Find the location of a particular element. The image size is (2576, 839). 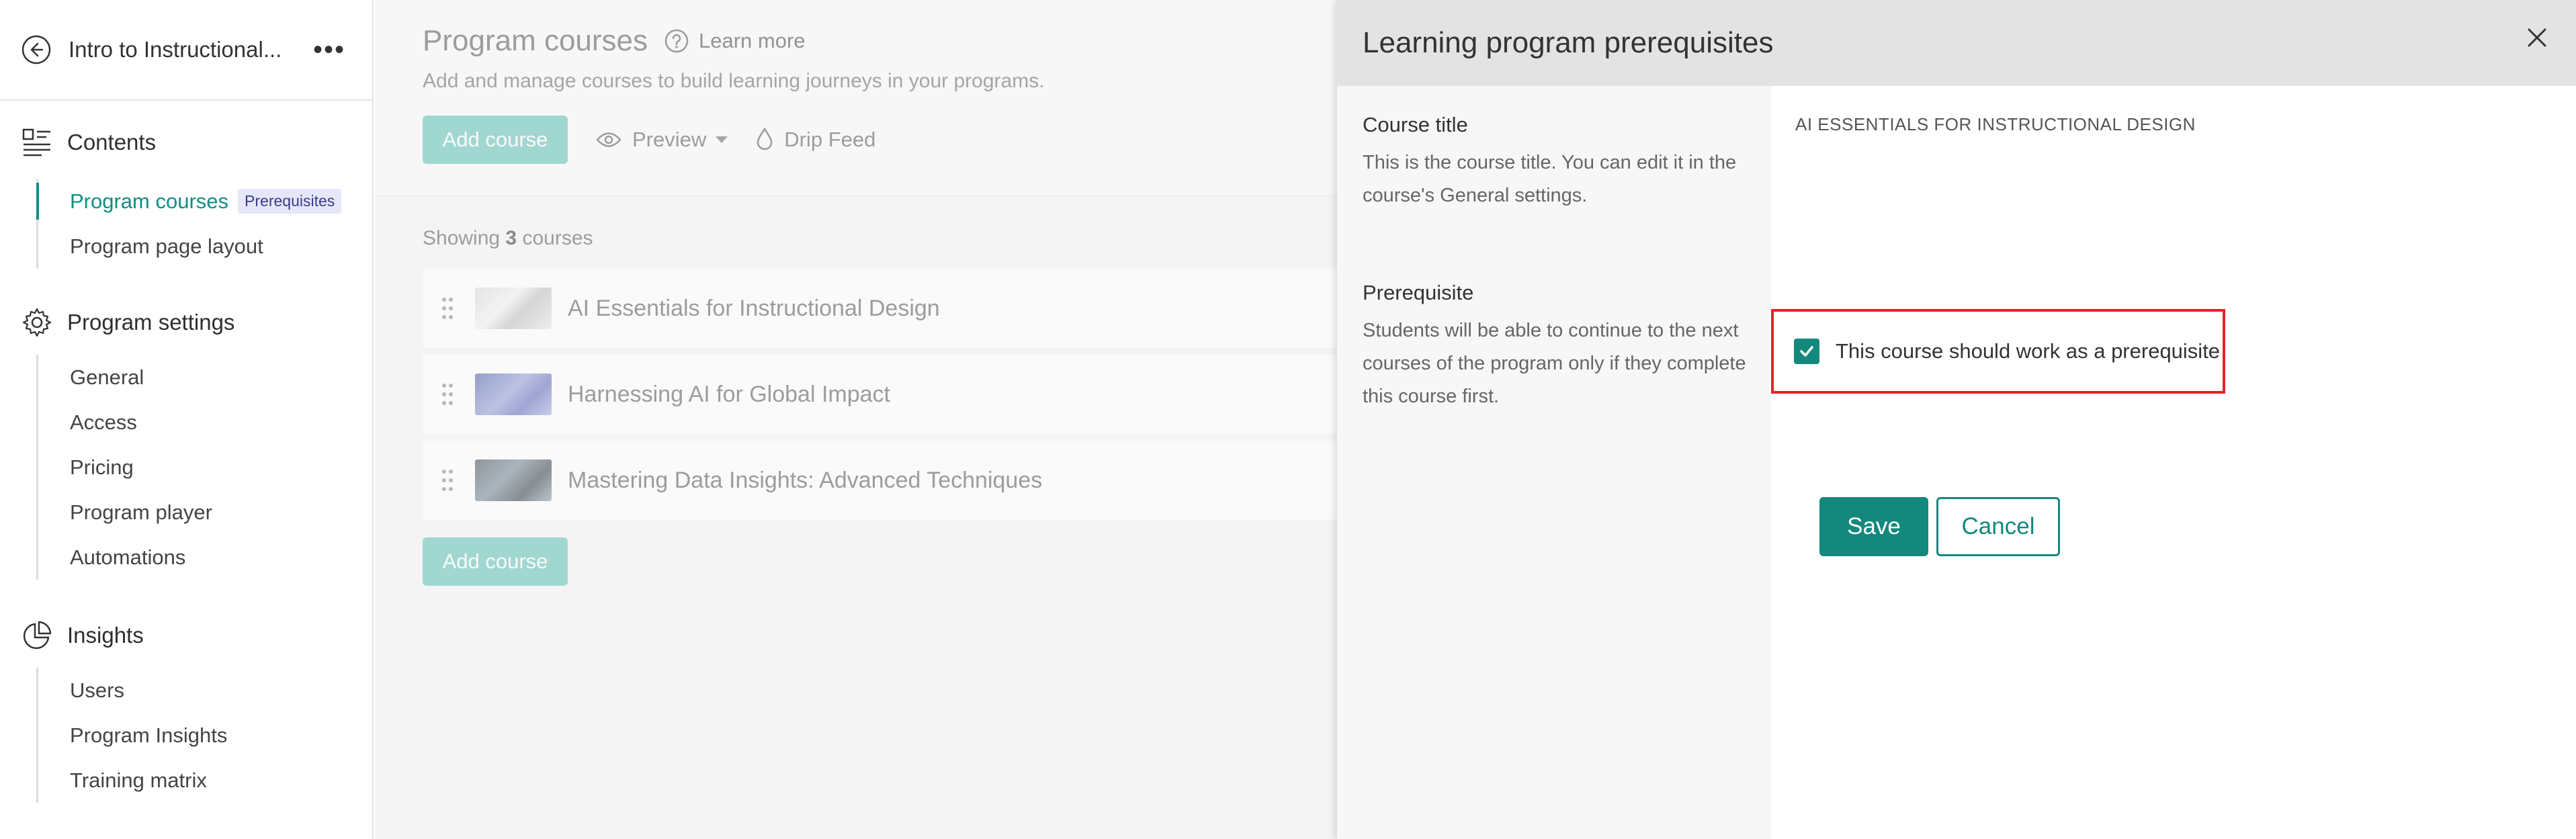

help-icon is located at coordinates (676, 41).